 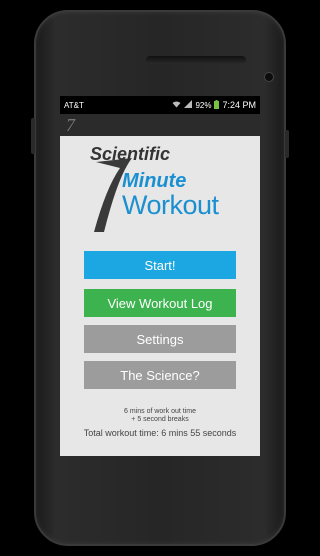 What do you see at coordinates (217, 105) in the screenshot?
I see `battery-icon` at bounding box center [217, 105].